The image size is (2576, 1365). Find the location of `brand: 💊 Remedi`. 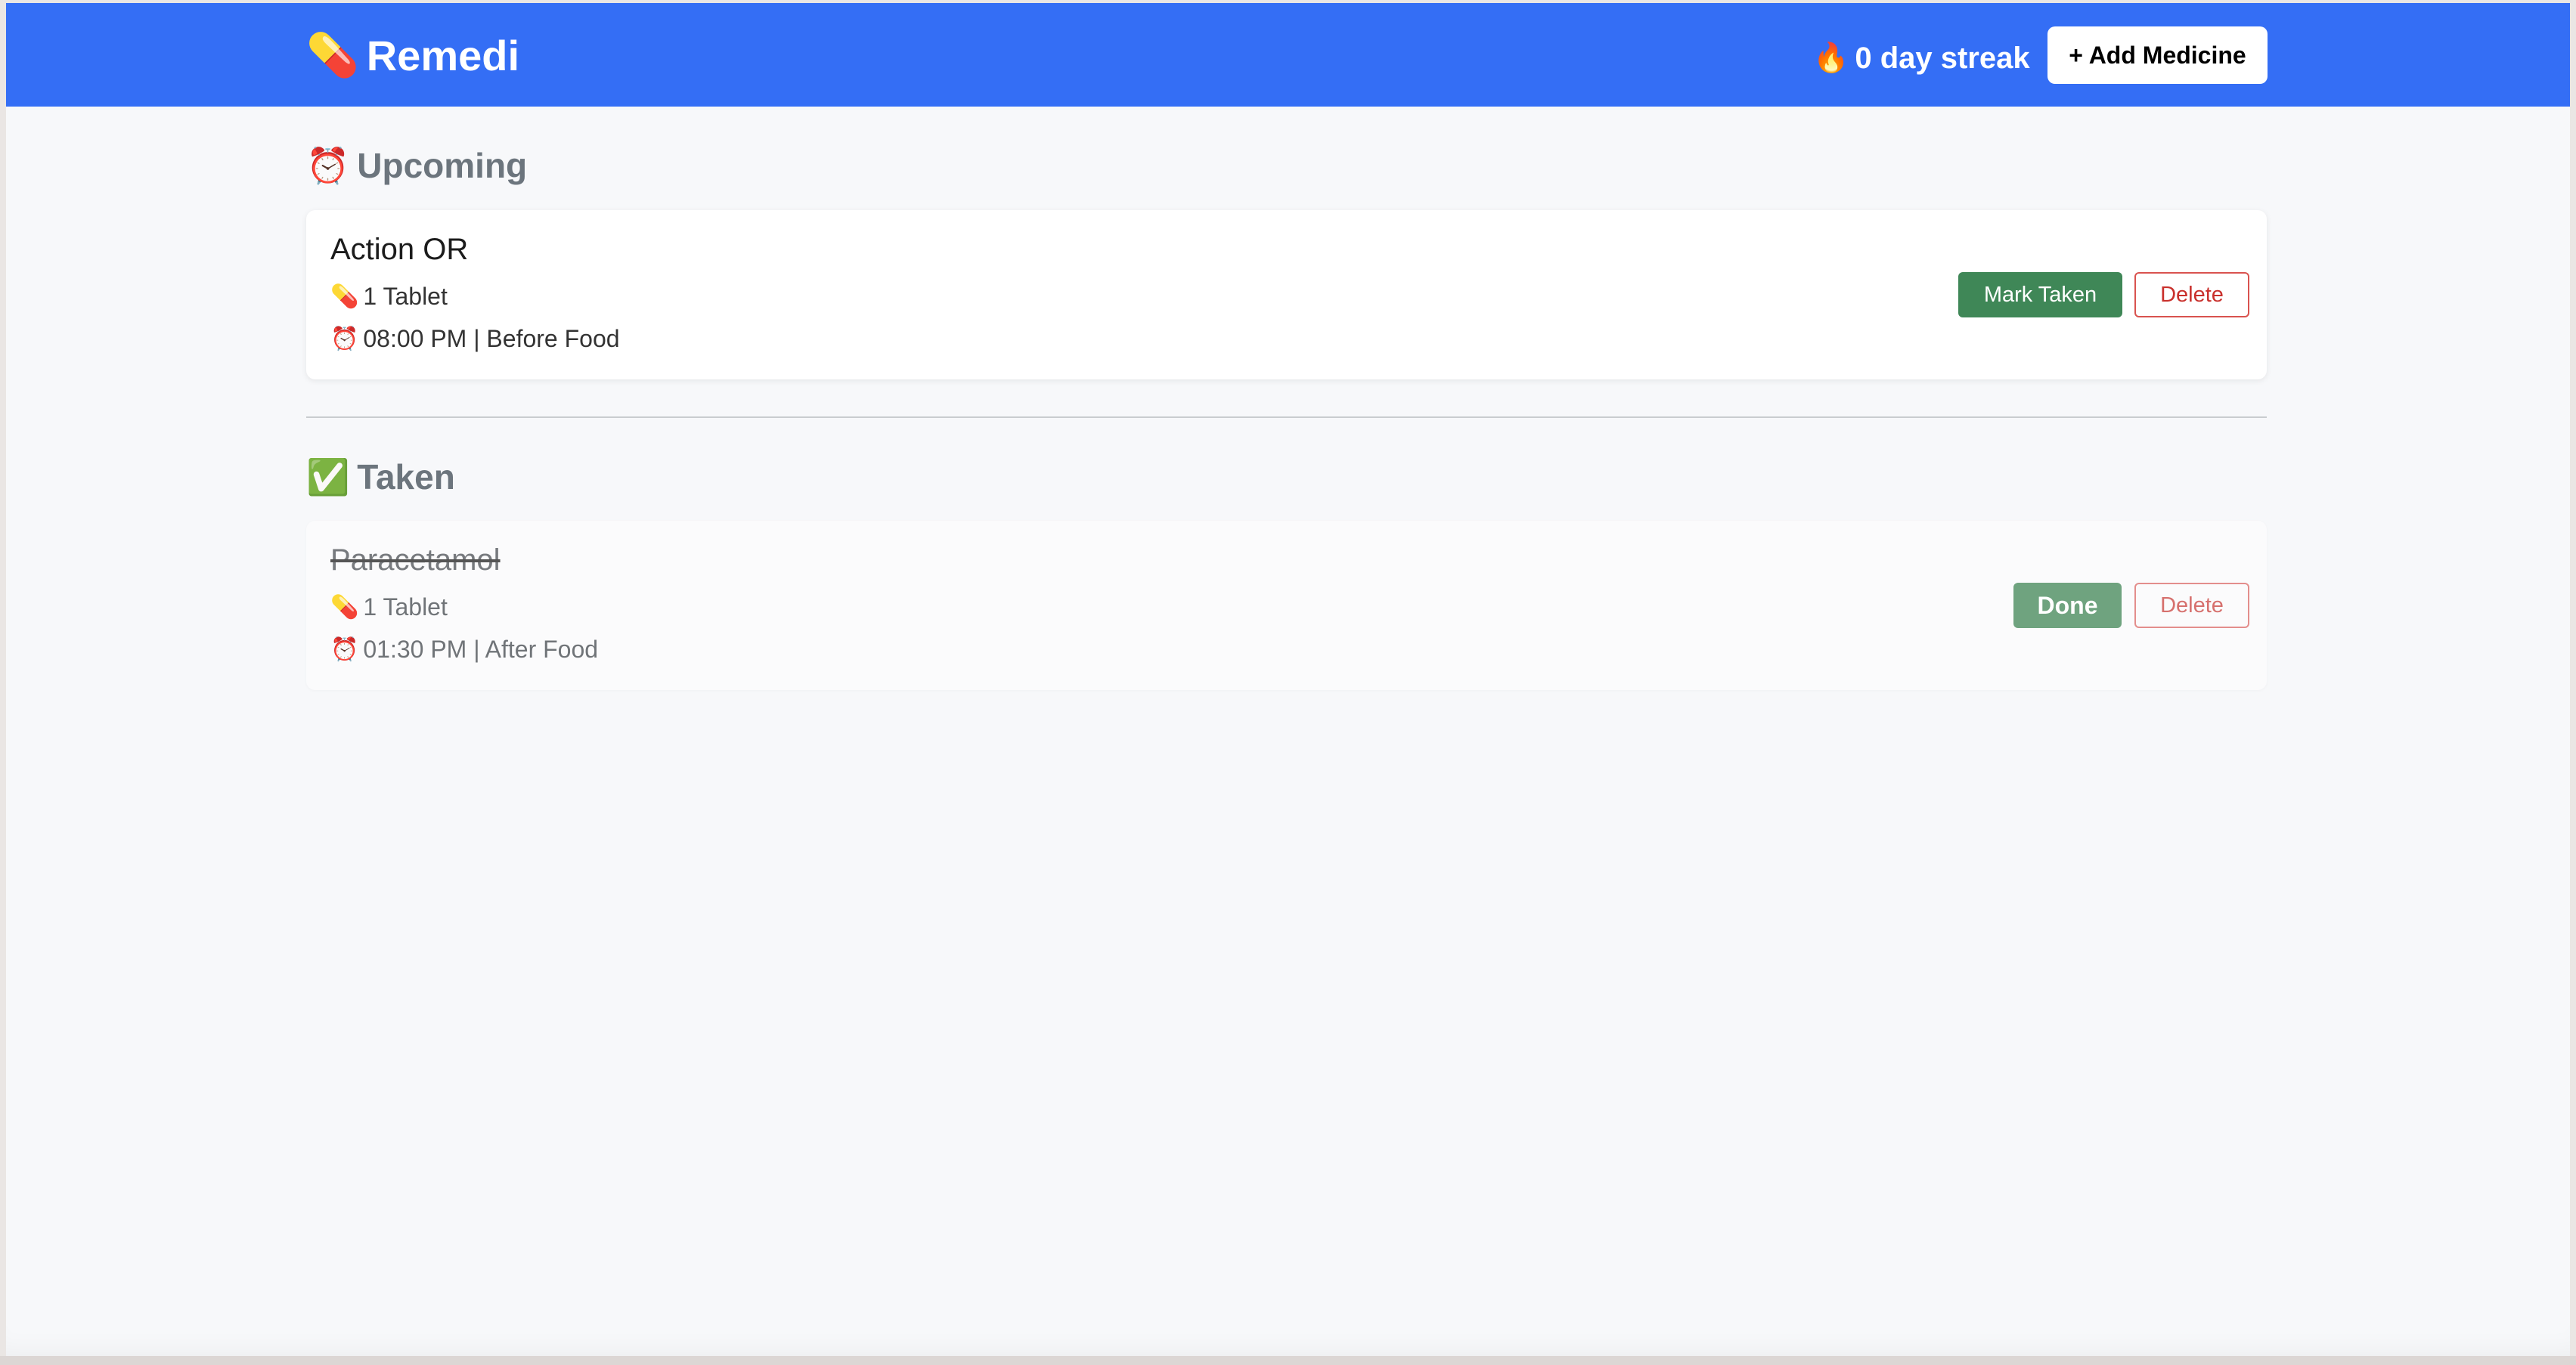

brand: 💊 Remedi is located at coordinates (413, 55).